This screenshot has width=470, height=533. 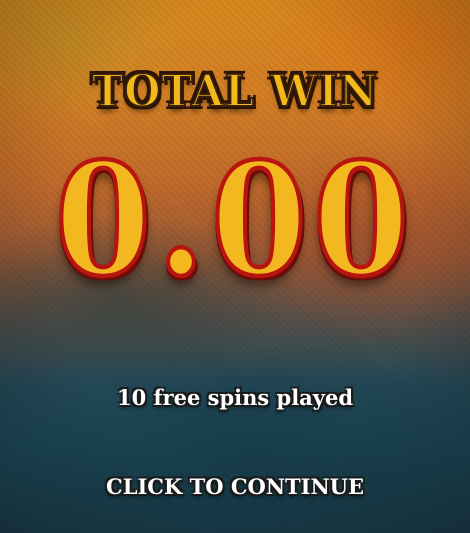 What do you see at coordinates (234, 91) in the screenshot?
I see `total-win-title: TOTAL WIN` at bounding box center [234, 91].